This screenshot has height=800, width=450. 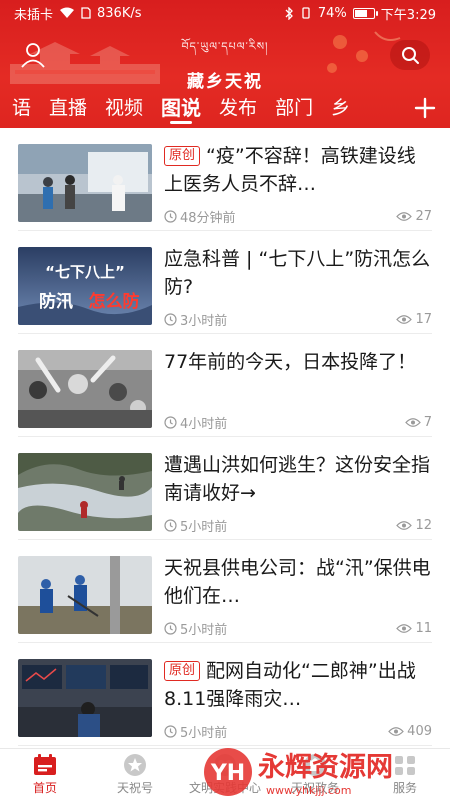 I want to click on carrier-text: 未插卡, so click(x=34, y=15).